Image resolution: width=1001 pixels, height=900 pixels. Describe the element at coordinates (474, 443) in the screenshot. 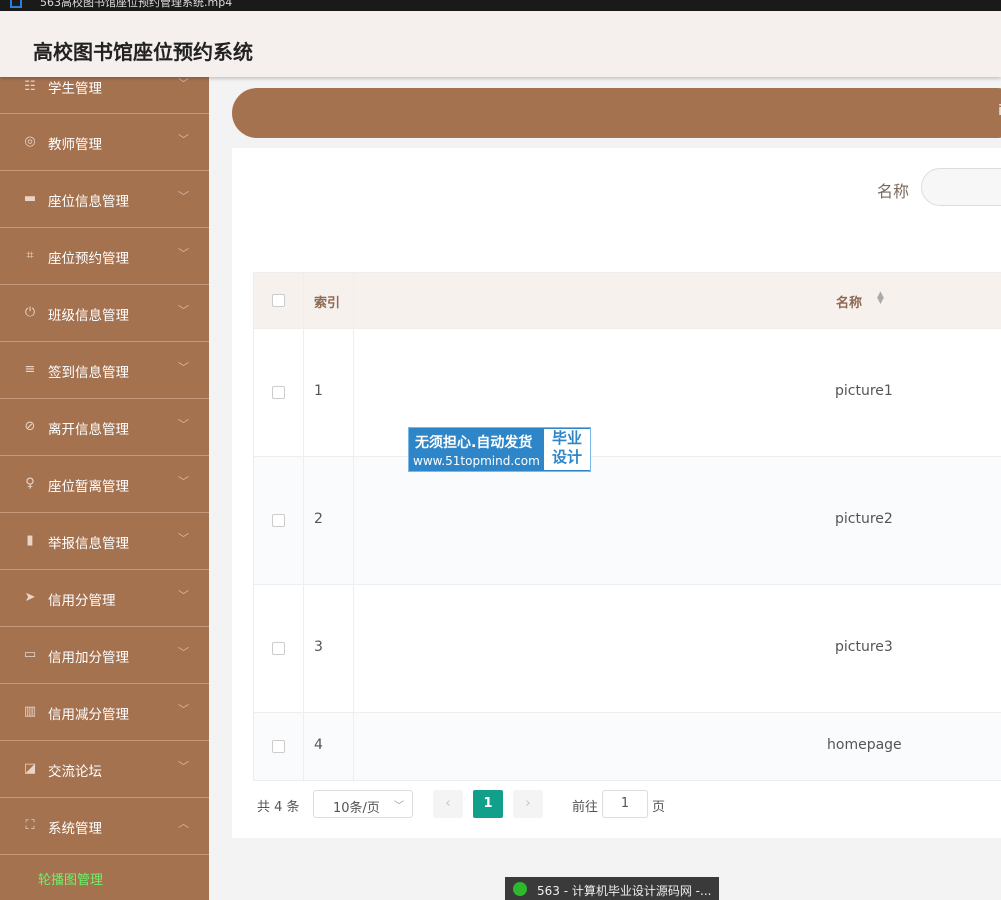

I see `watermark-line1: 无须担心.自动发货` at that location.